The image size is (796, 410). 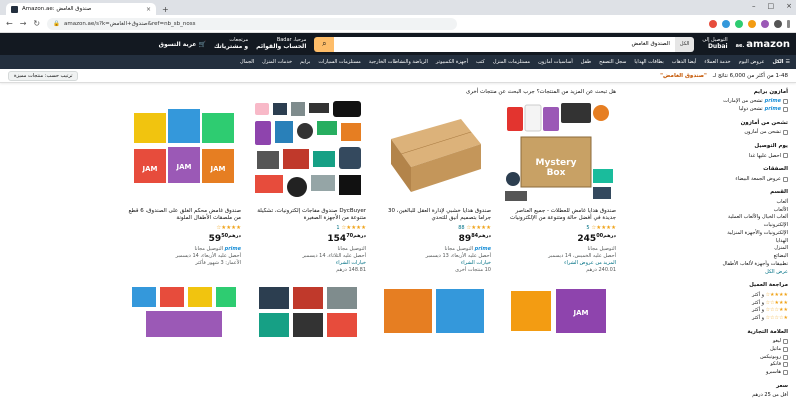 I want to click on nav-item: بطاقات الهدايا, so click(x=648, y=62).